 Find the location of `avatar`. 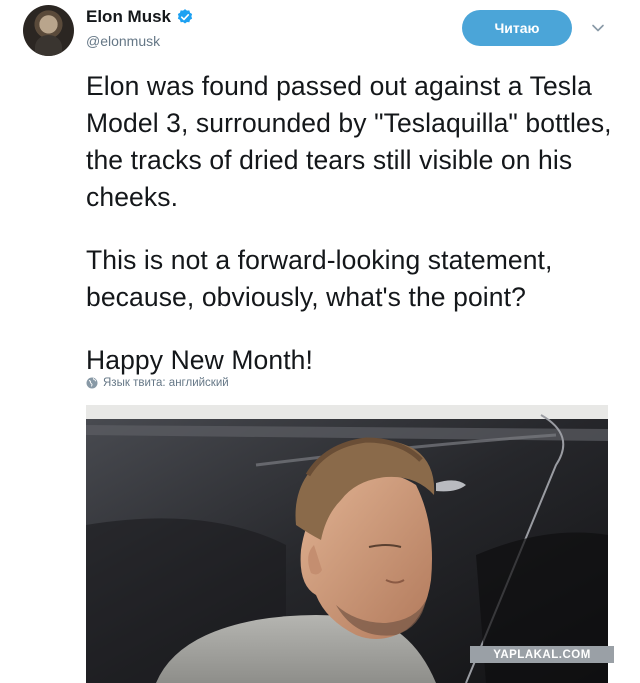

avatar is located at coordinates (48, 30).